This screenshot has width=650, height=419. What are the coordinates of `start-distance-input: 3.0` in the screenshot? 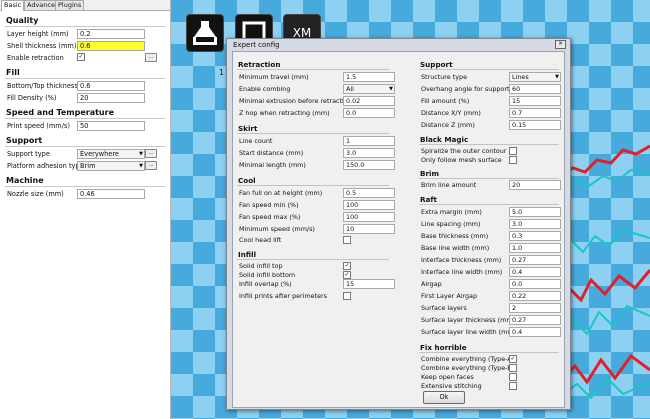 It's located at (369, 153).